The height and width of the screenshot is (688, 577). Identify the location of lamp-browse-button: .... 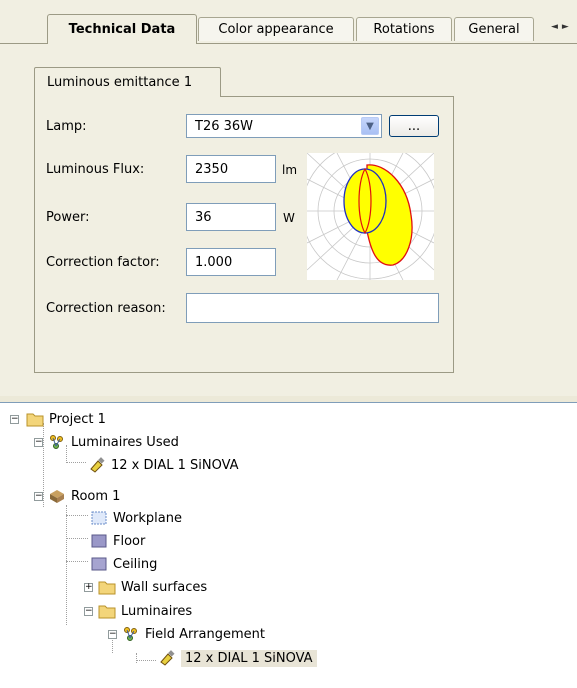
(414, 126).